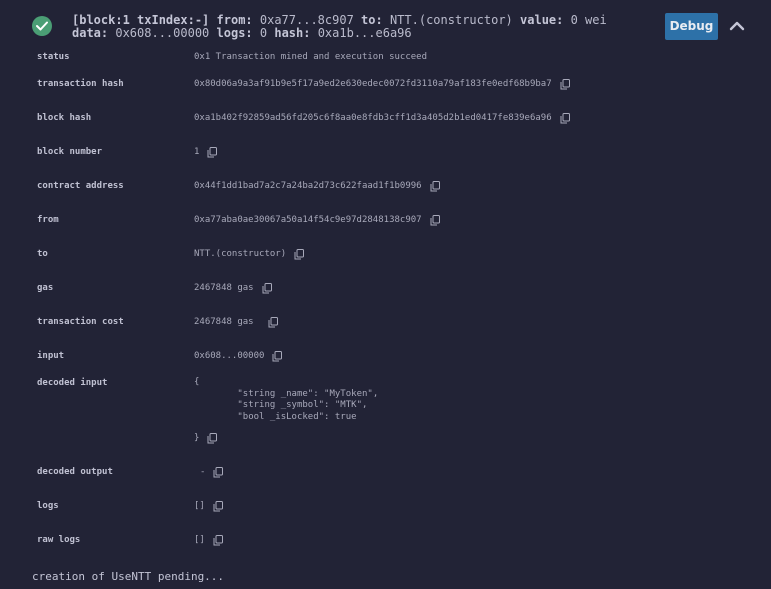  Describe the element at coordinates (542, 20) in the screenshot. I see `value-label: value:` at that location.